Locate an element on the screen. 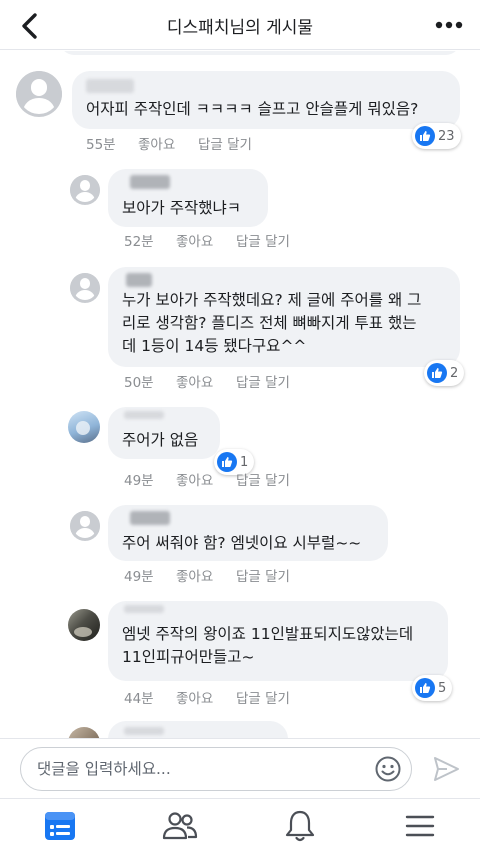  comment-bubble: 주어 써줘야 함? 엠넷이요 시부럴~~ is located at coordinates (248, 533).